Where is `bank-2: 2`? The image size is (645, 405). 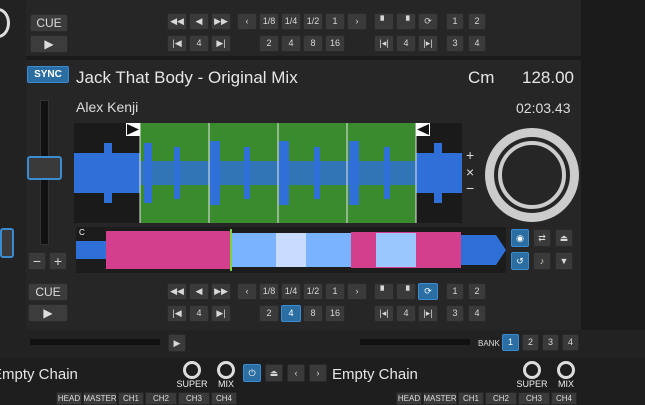
bank-2: 2 is located at coordinates (530, 342).